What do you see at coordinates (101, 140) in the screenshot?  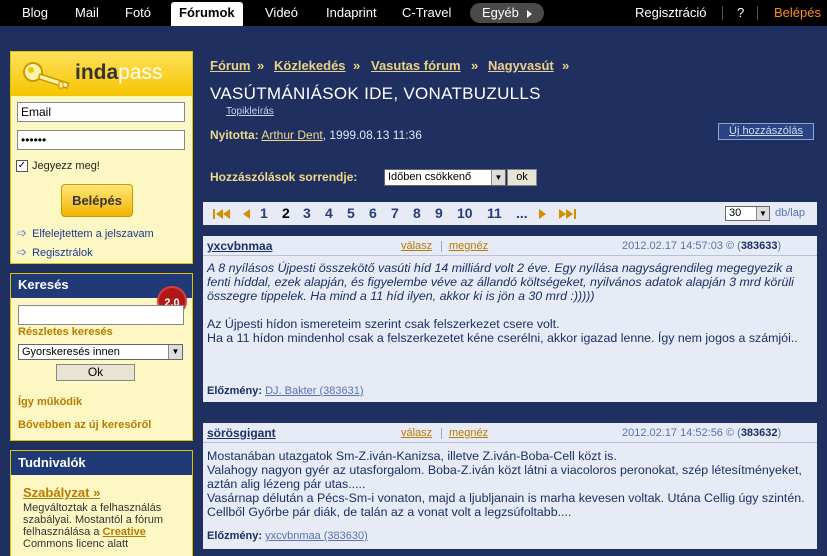 I see `password-field` at bounding box center [101, 140].